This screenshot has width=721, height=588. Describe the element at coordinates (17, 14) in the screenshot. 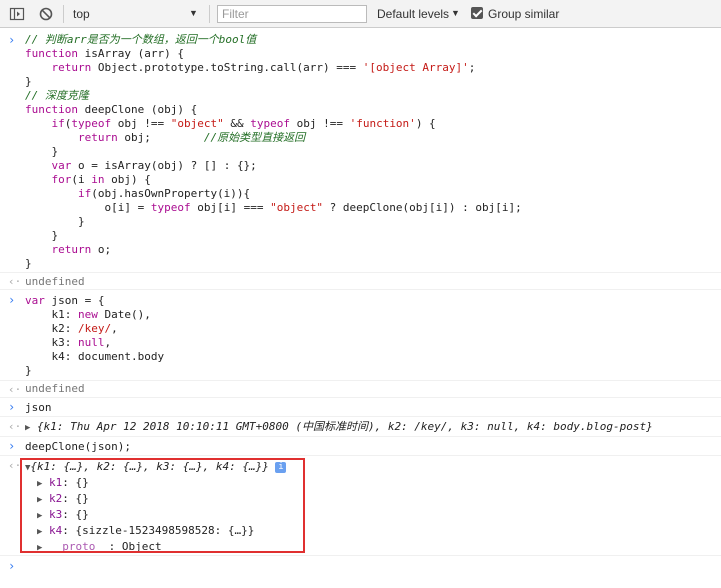

I see `sidebar-toggle-icon` at that location.